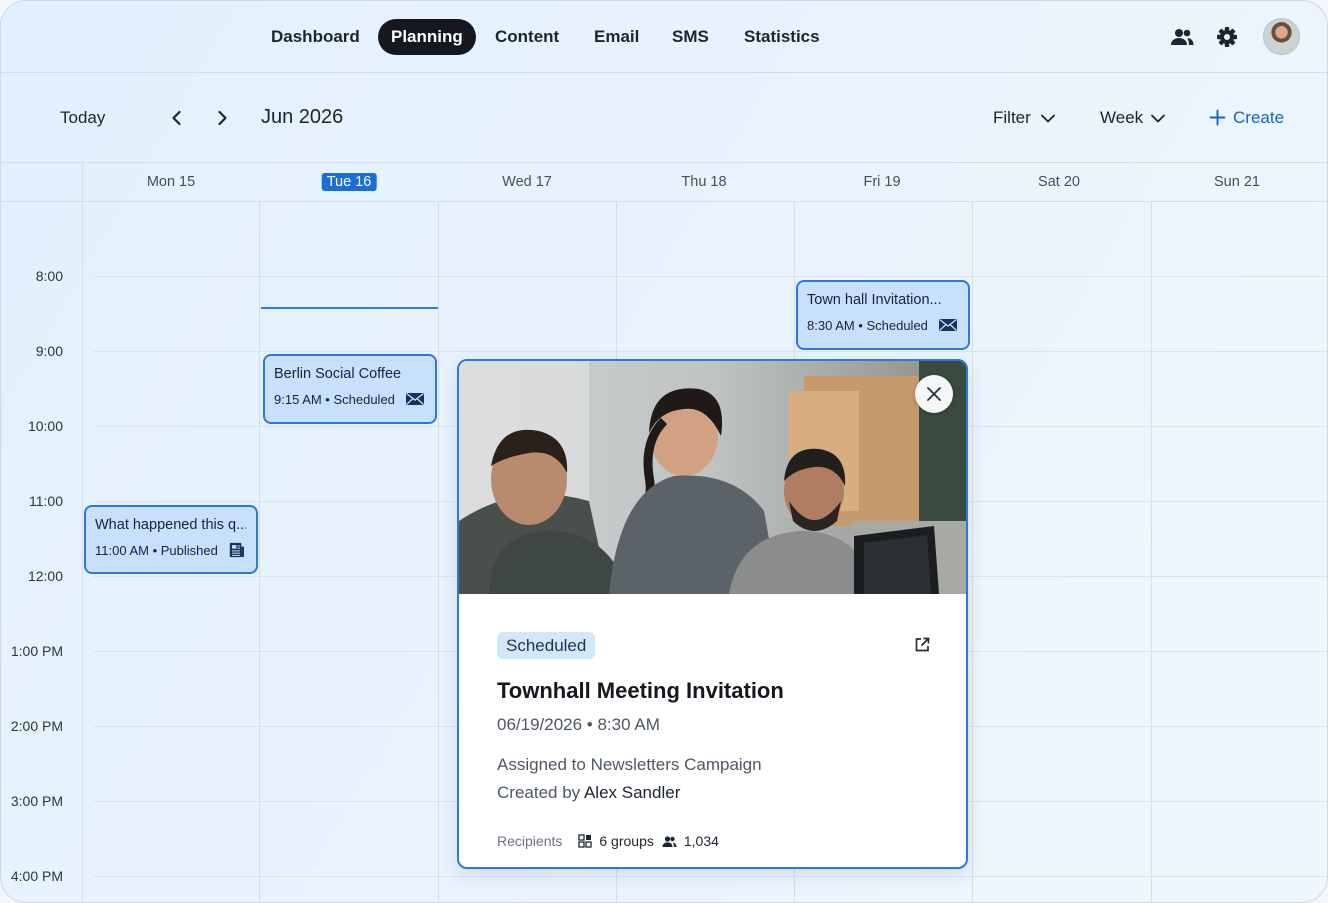  I want to click on time-label: 10:00, so click(45, 426).